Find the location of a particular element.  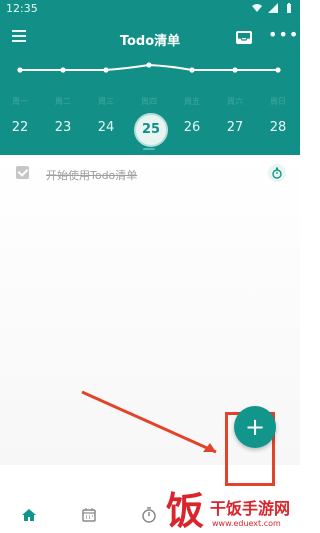

trend-chart is located at coordinates (149, 67).